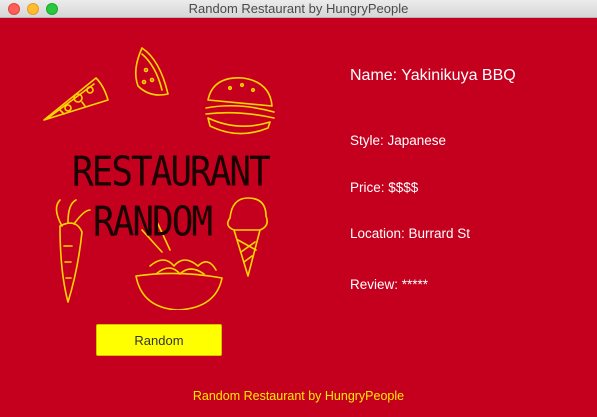 This screenshot has width=597, height=417. I want to click on restaurant-location: Location: Burrard St, so click(410, 233).